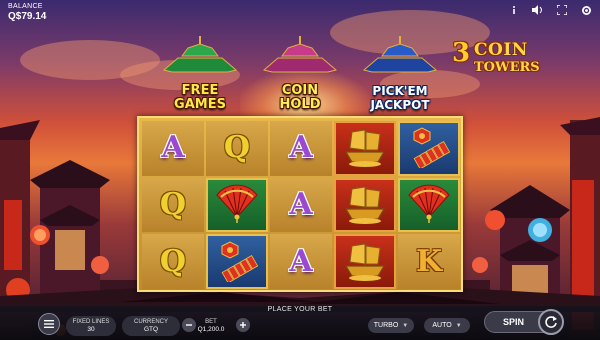 This screenshot has height=340, width=600. I want to click on auto-button: AUTO ▼, so click(447, 325).